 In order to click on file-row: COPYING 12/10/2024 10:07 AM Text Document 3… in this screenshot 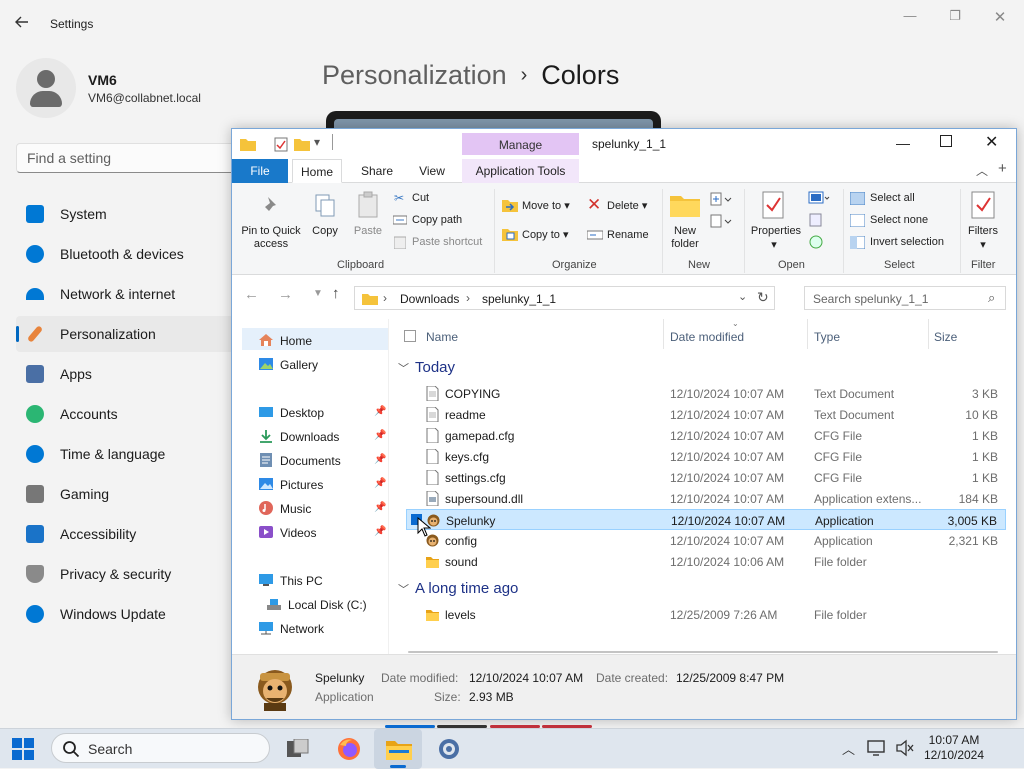, I will do `click(706, 393)`.